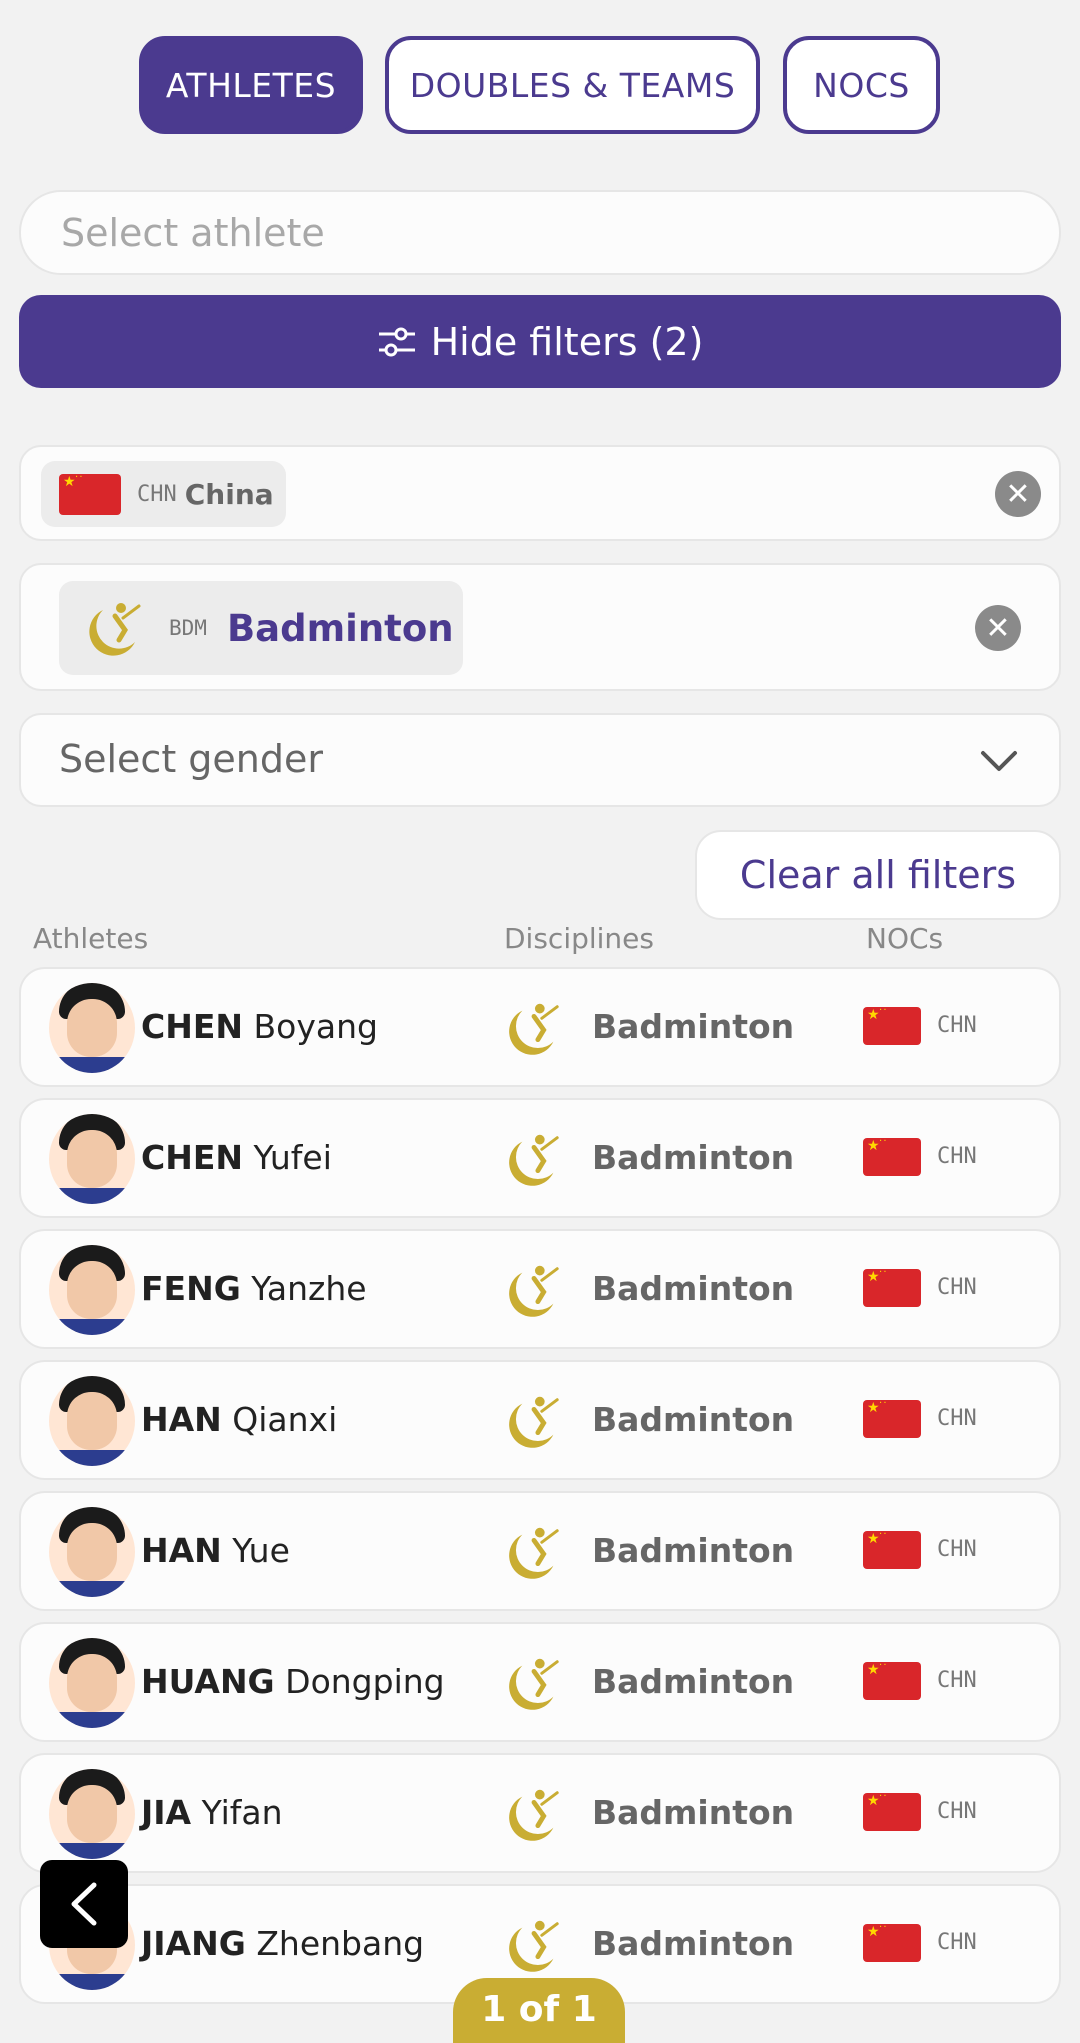  I want to click on noc-chip-code: CHN, so click(157, 494).